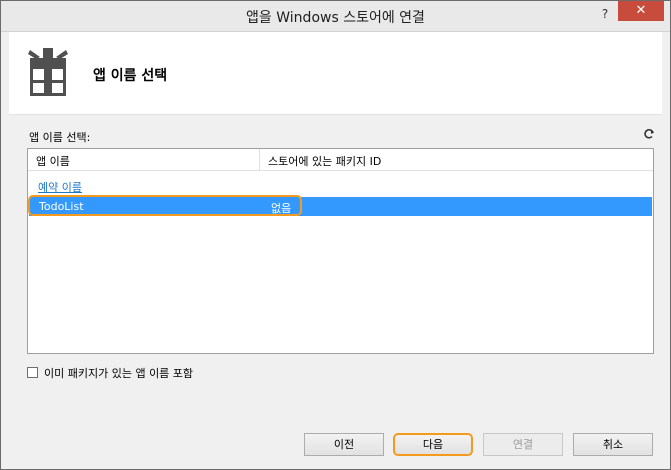 This screenshot has width=671, height=470. I want to click on refresh-icon, so click(649, 134).